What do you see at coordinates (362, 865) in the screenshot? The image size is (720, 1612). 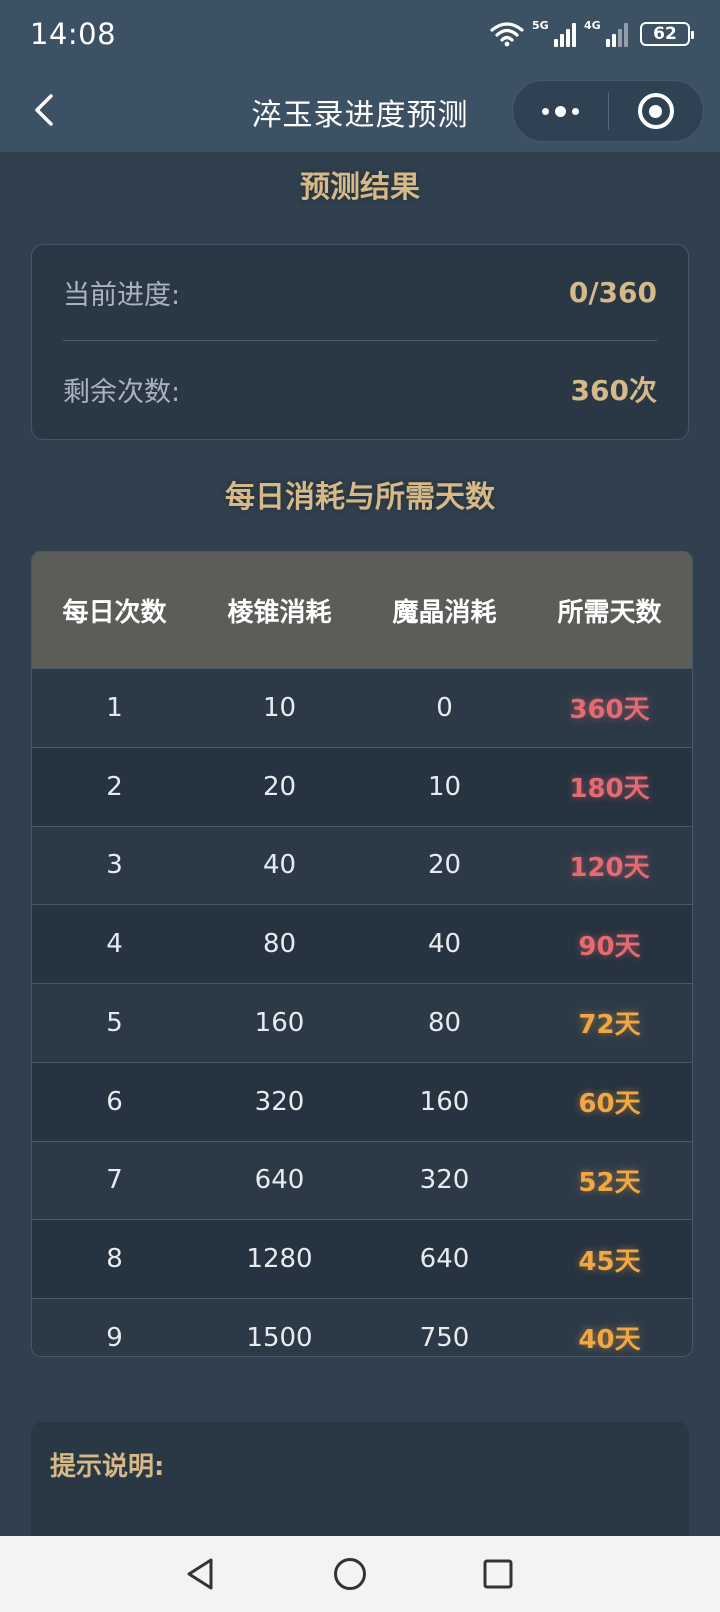 I see `table-row: 3 40 20 120天` at bounding box center [362, 865].